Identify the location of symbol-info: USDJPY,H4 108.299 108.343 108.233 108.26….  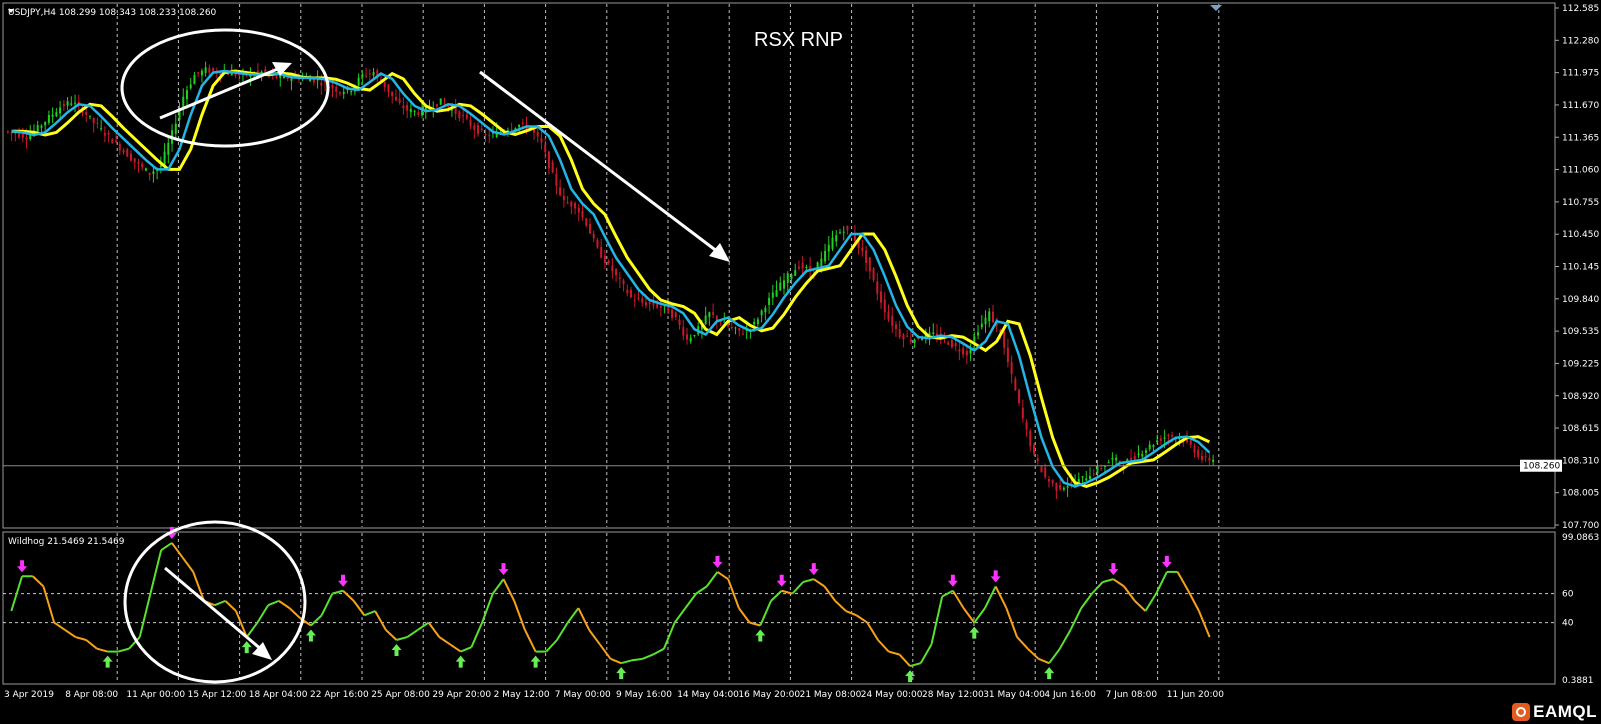
(112, 13).